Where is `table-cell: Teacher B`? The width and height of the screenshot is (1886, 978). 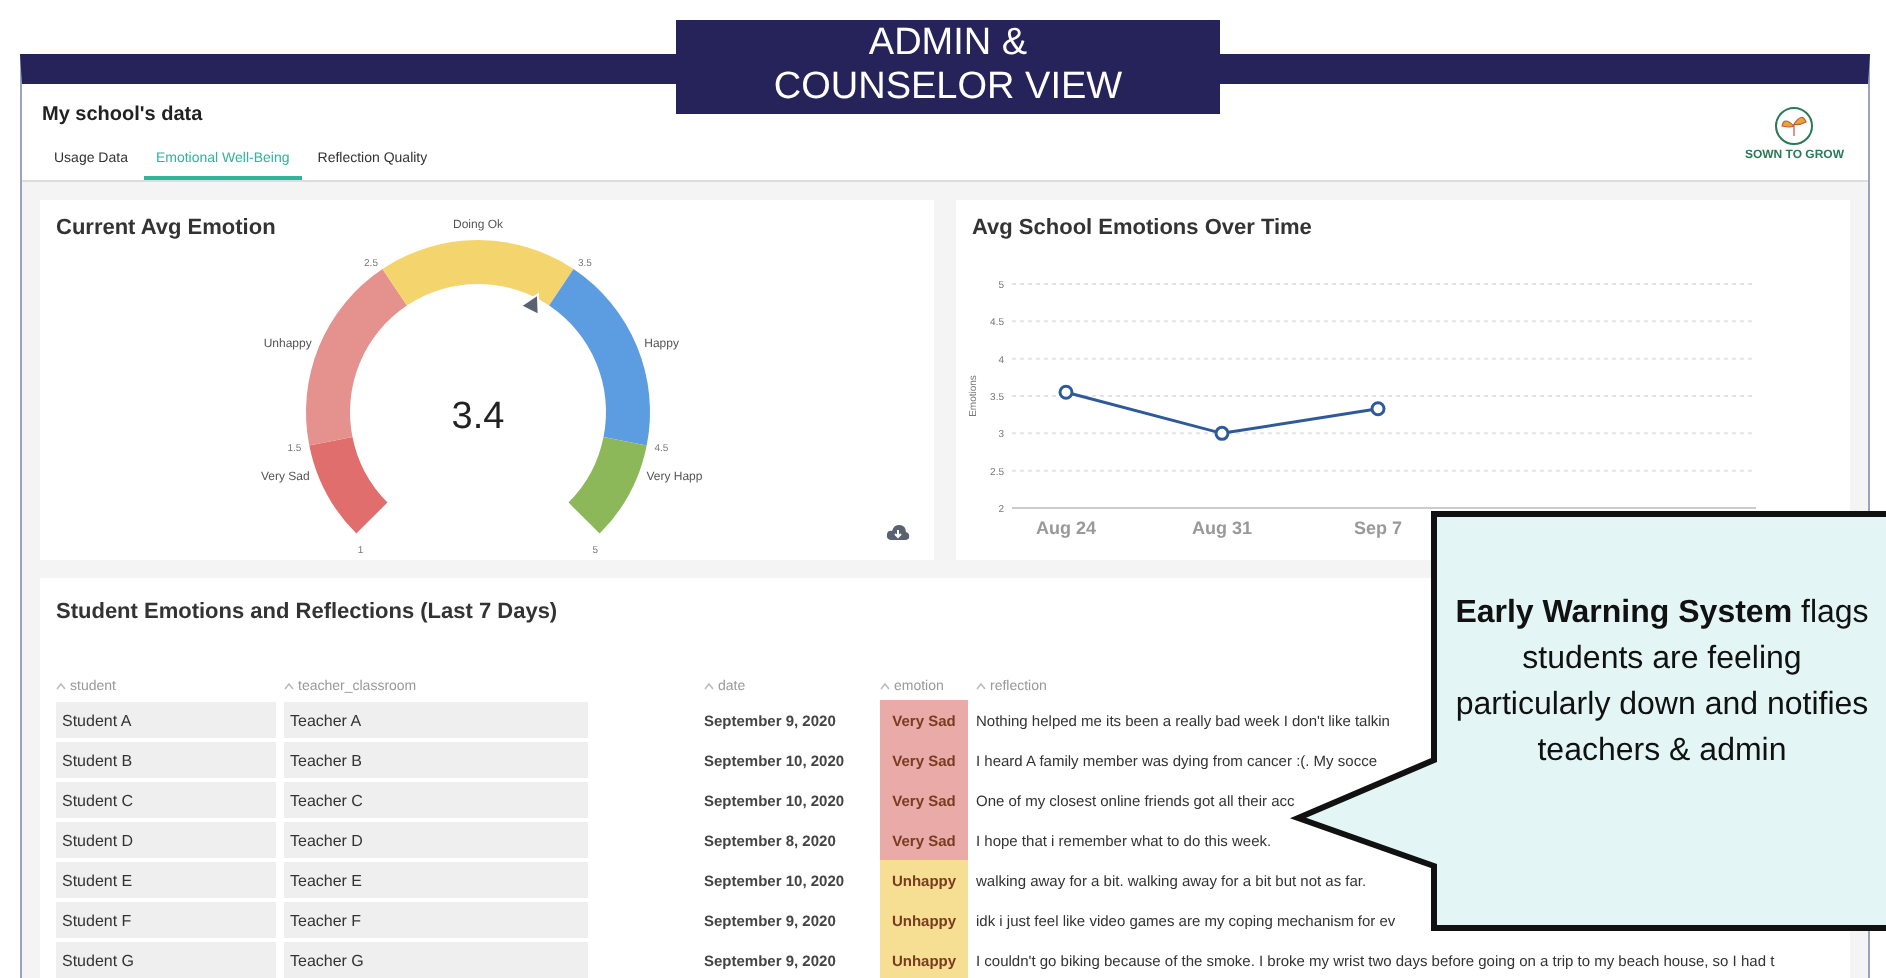
table-cell: Teacher B is located at coordinates (436, 760).